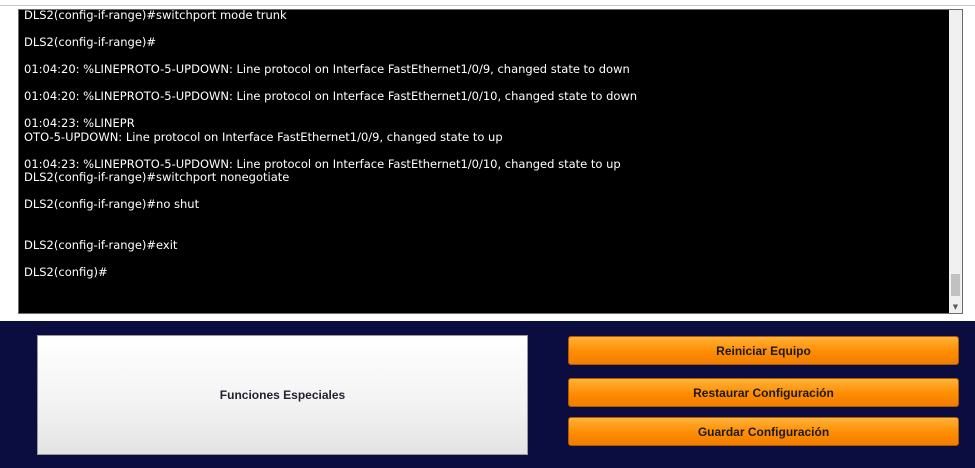 This screenshot has height=468, width=975. What do you see at coordinates (763, 392) in the screenshot?
I see `restore-config-button: Restaurar Configuración` at bounding box center [763, 392].